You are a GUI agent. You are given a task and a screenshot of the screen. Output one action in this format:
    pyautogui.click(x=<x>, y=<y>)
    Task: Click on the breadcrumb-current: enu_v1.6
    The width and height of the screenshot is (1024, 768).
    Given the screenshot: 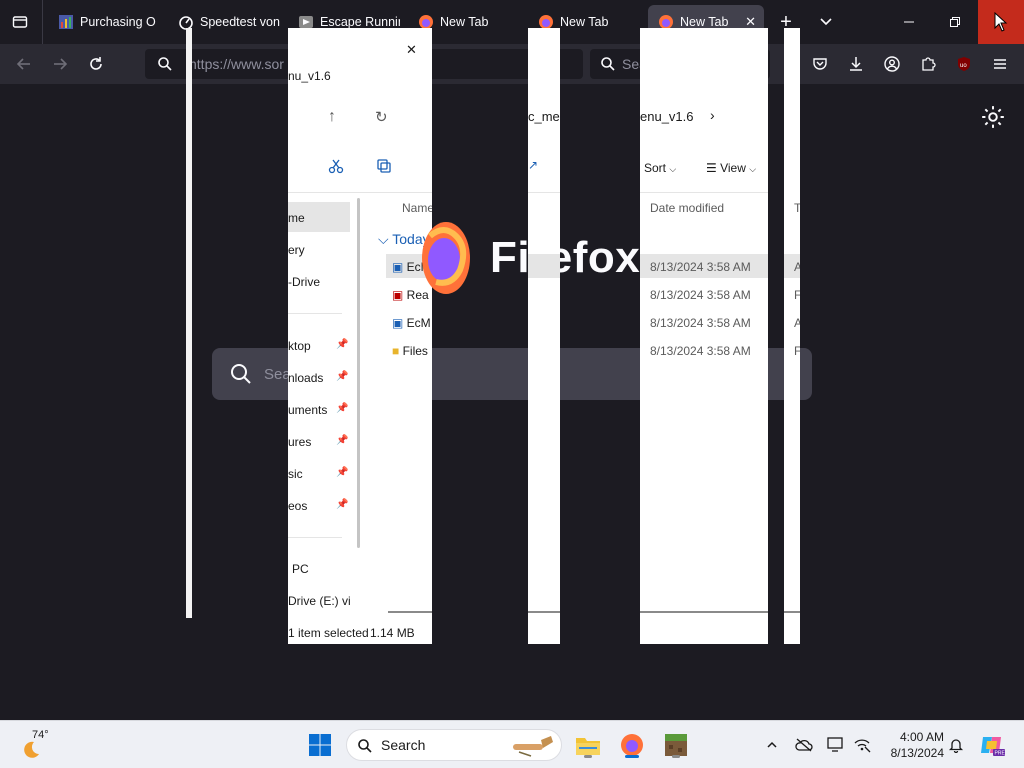 What is the action you would take?
    pyautogui.click(x=667, y=116)
    